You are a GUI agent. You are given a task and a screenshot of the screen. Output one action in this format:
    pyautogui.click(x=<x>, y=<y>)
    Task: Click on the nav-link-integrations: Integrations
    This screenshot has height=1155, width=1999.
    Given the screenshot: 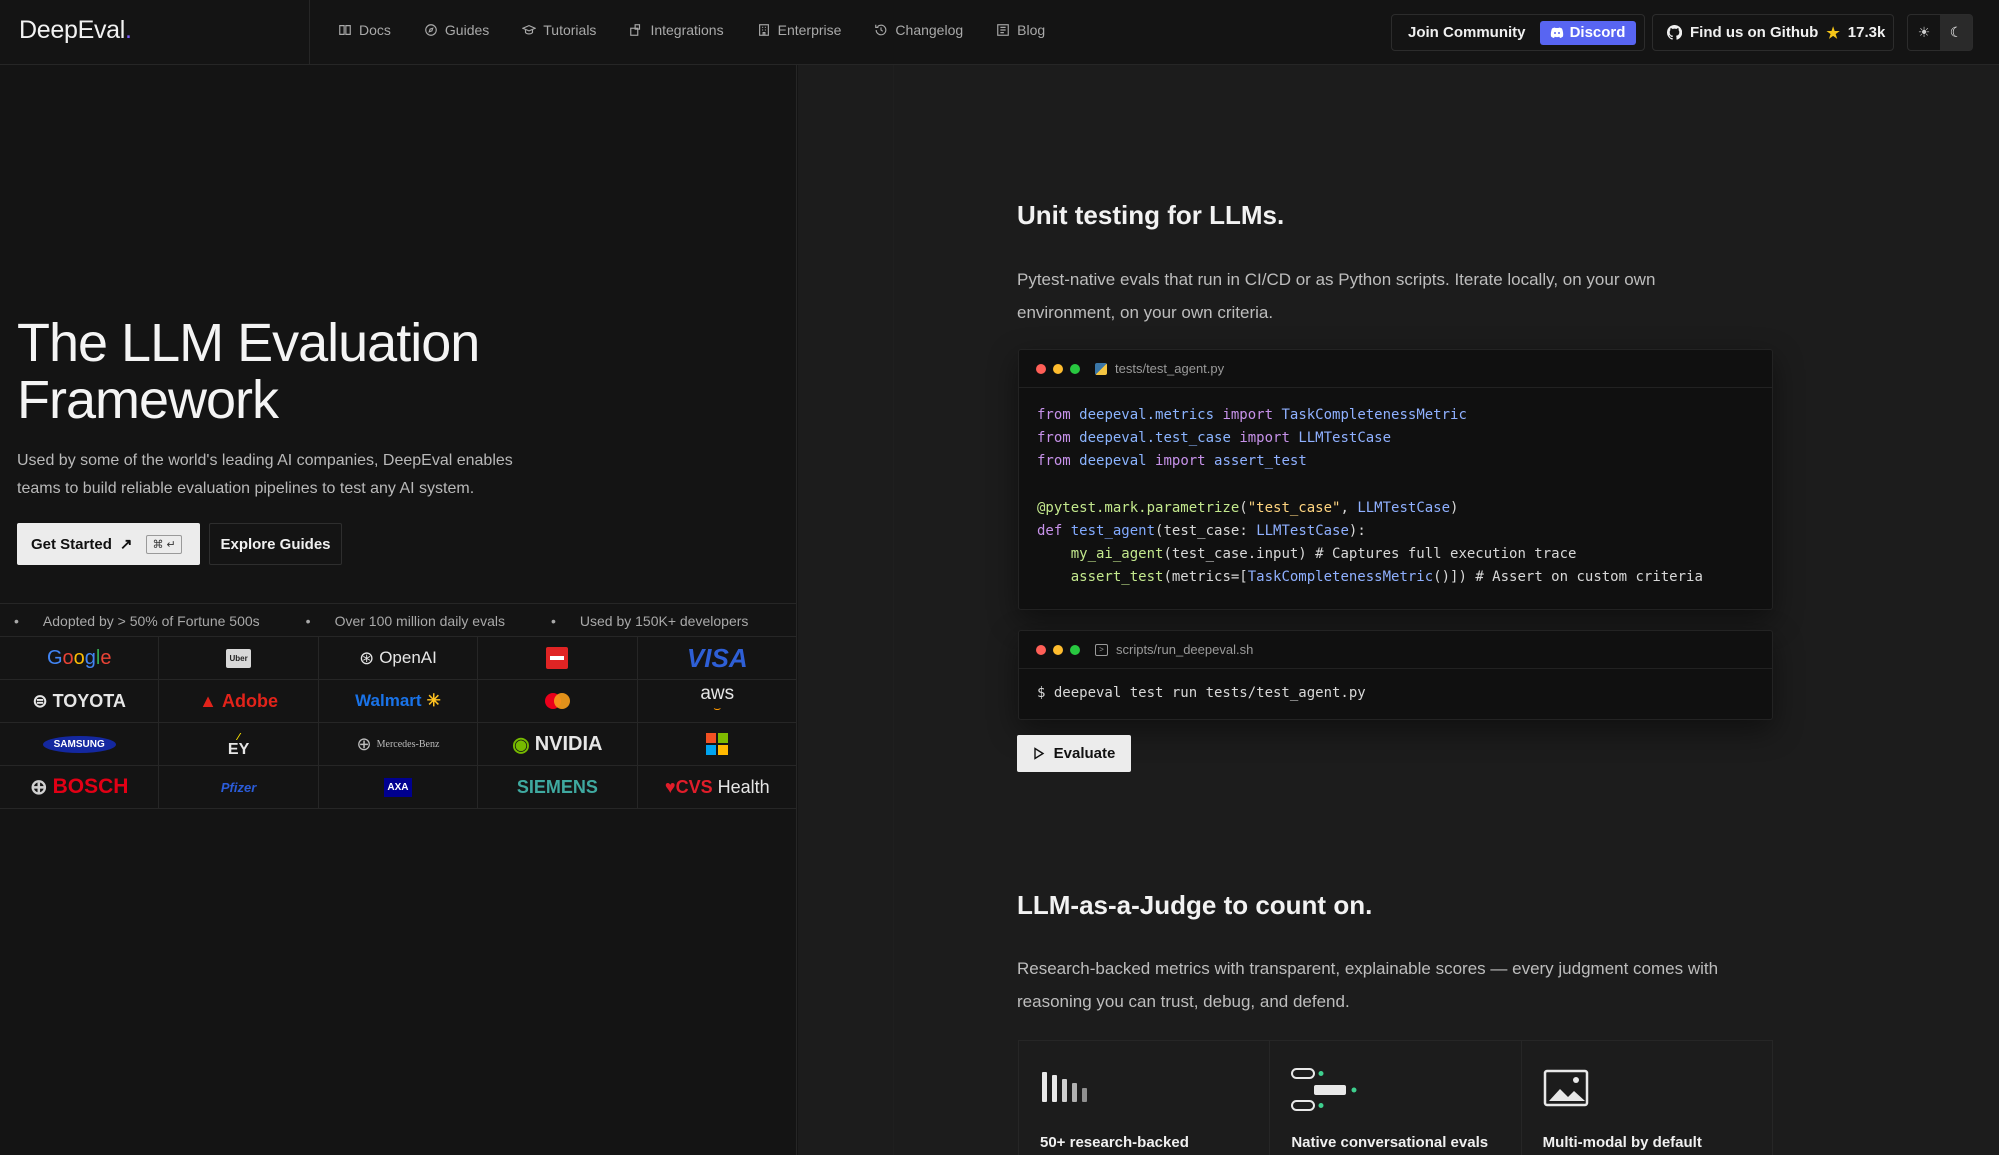 What is the action you would take?
    pyautogui.click(x=676, y=30)
    